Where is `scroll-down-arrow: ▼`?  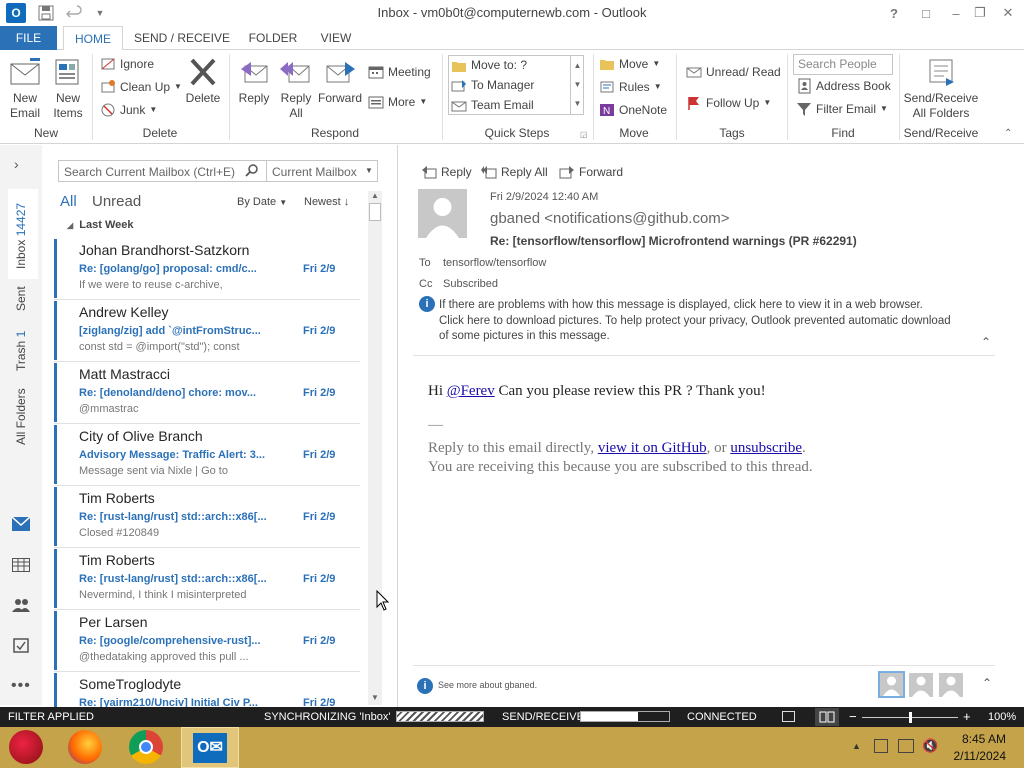 scroll-down-arrow: ▼ is located at coordinates (375, 697).